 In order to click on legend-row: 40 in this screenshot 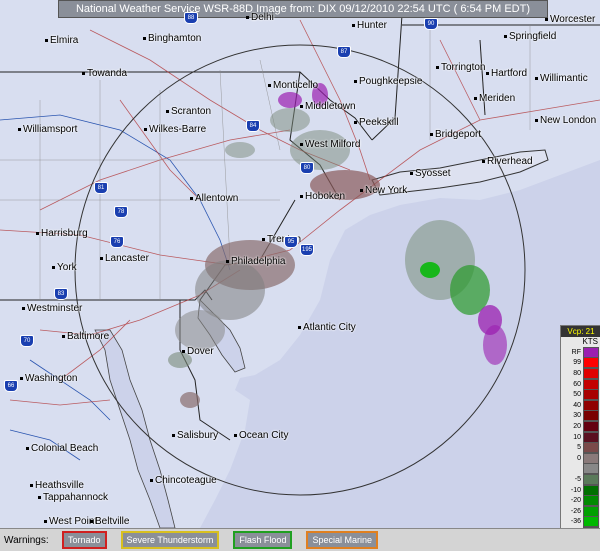, I will do `click(580, 405)`.